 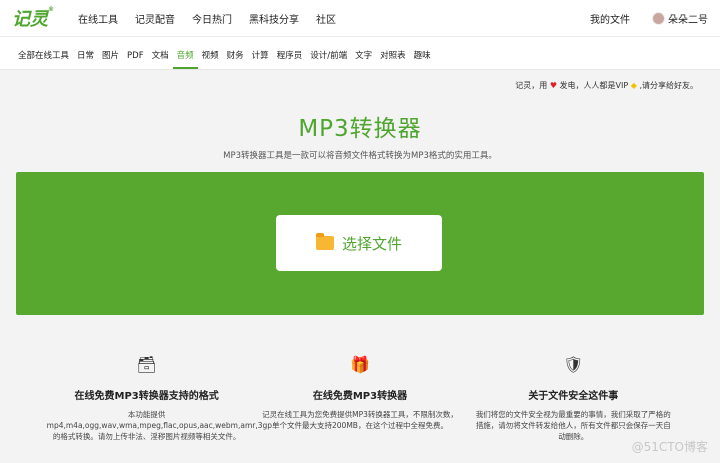 I want to click on notice-mid: 发电，人人都是VIP, so click(x=594, y=85).